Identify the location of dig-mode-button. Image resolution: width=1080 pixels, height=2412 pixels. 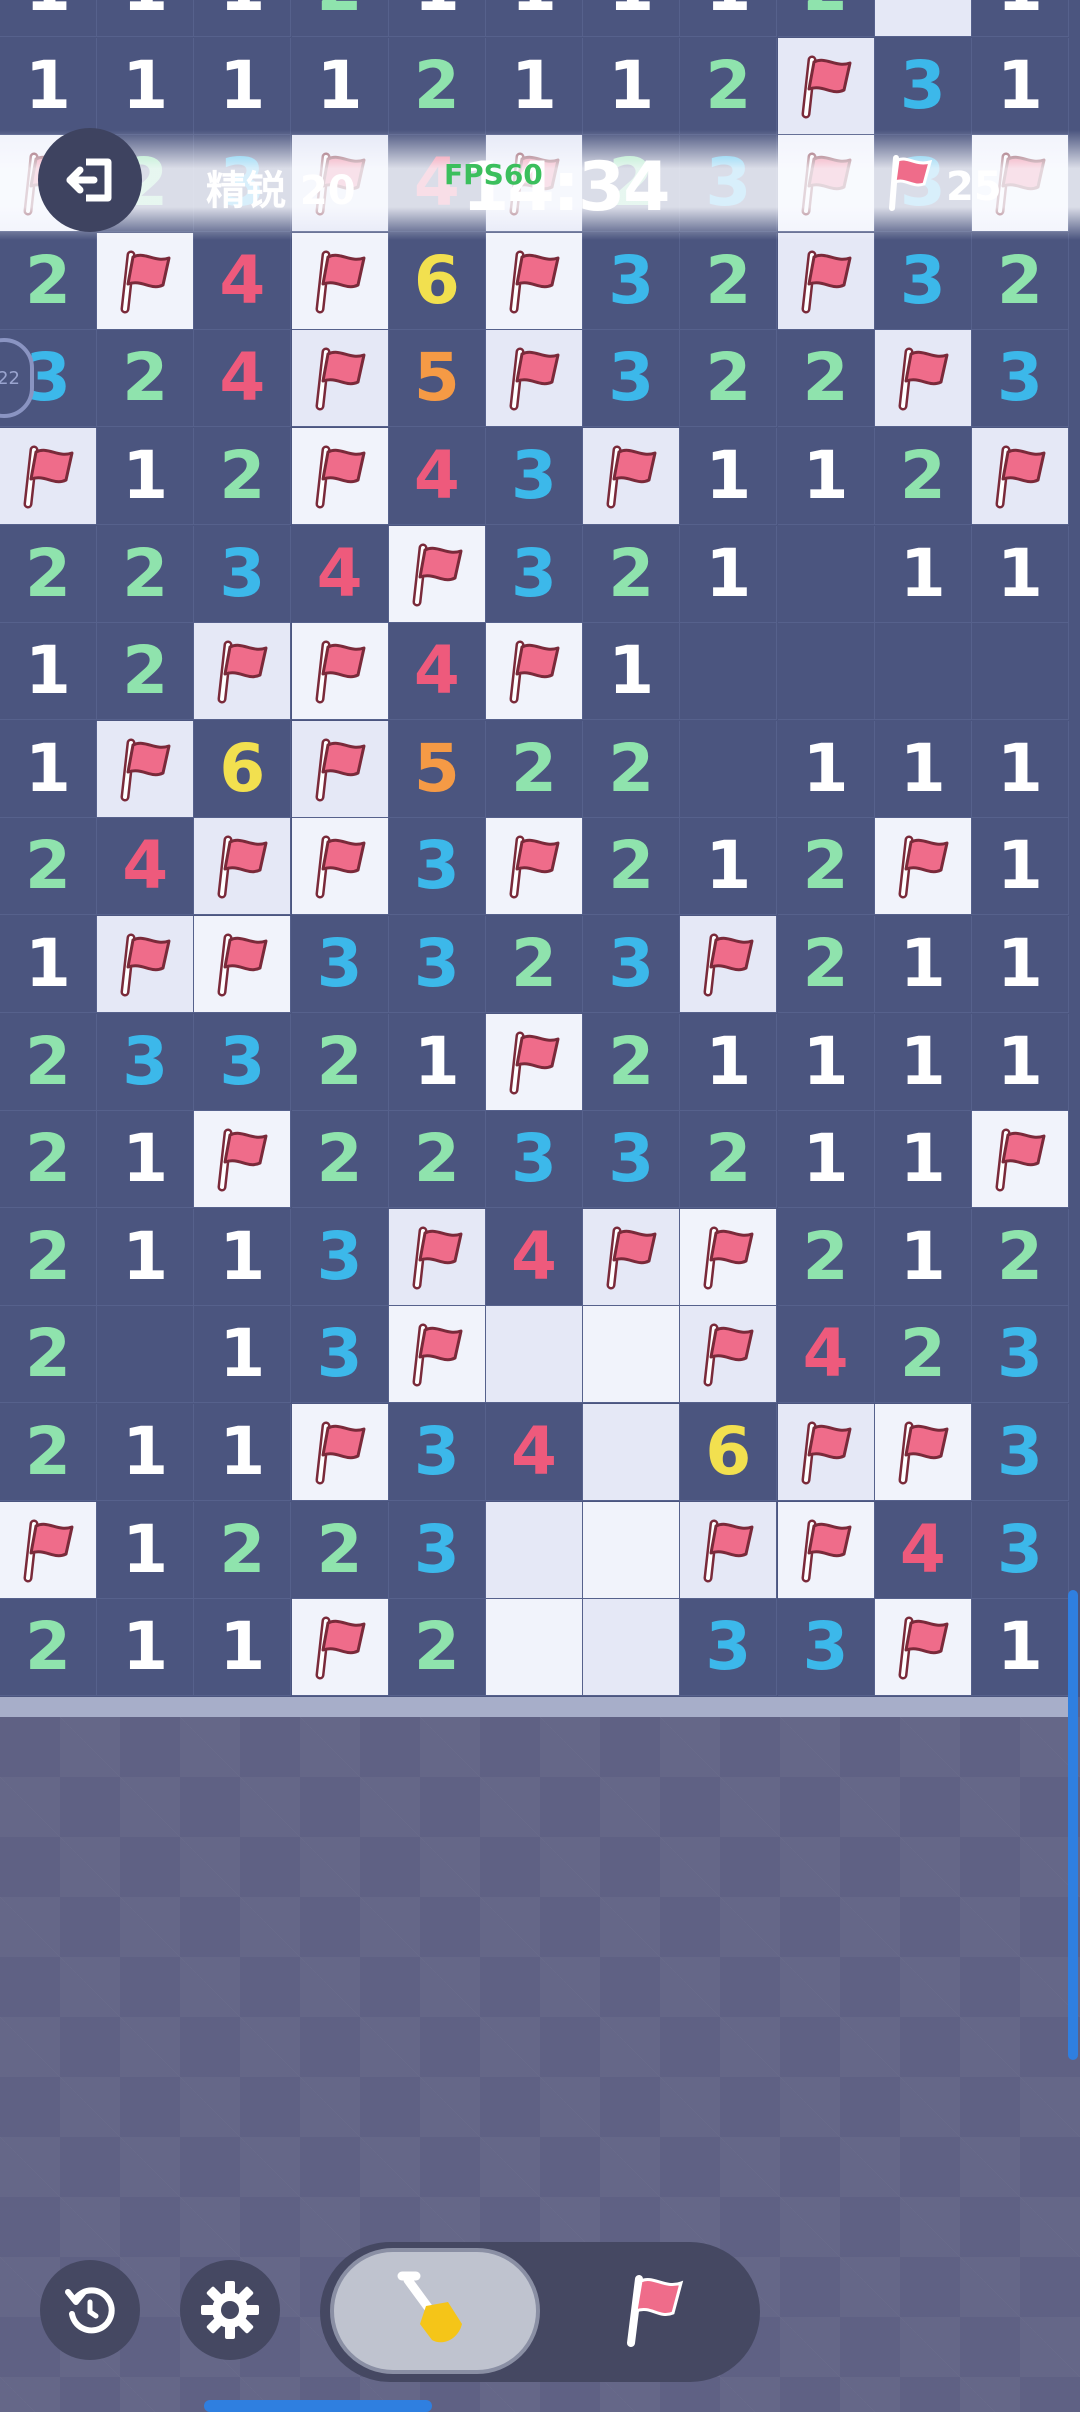
(435, 2311).